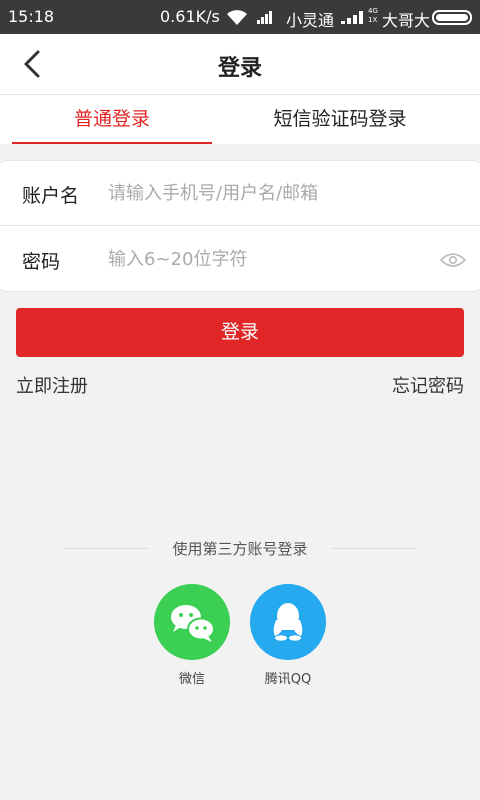  Describe the element at coordinates (239, 68) in the screenshot. I see `page-title: 登录` at that location.